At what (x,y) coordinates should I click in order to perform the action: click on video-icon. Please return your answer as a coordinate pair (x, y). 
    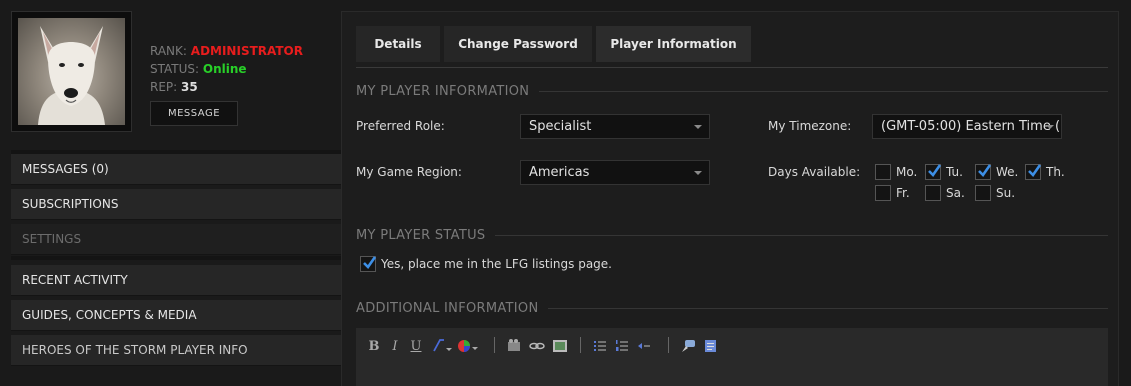
    Looking at the image, I should click on (514, 346).